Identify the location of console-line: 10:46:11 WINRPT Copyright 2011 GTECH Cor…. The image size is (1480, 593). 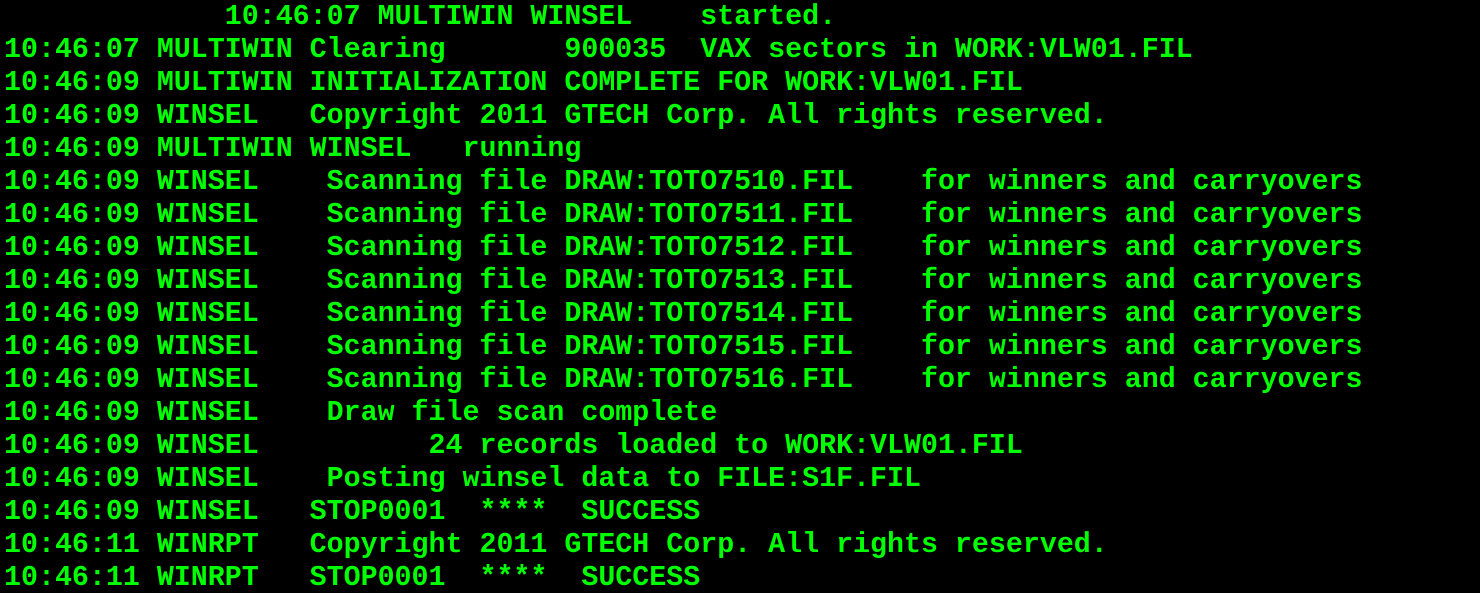
(556, 545).